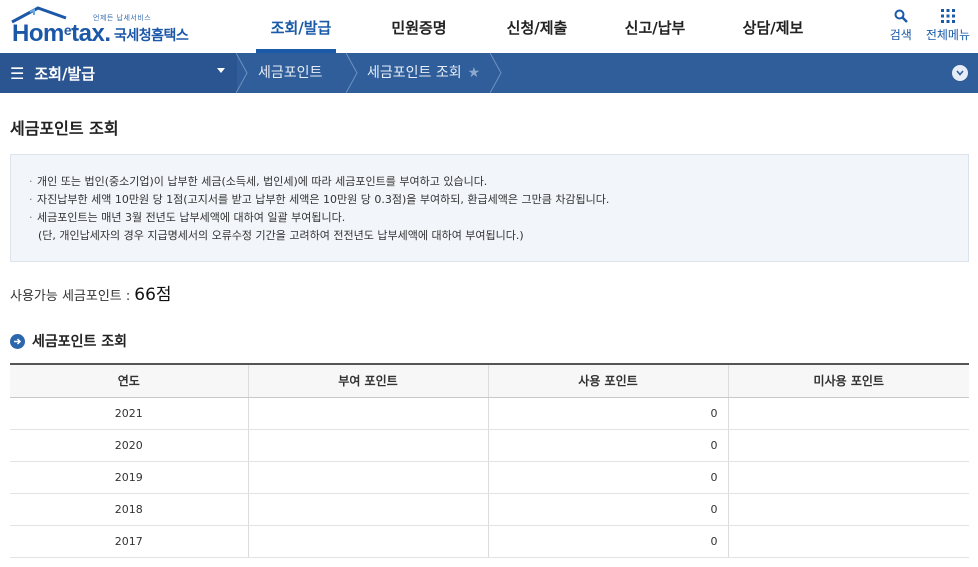  I want to click on all-menu-button: 전체메뉴, so click(948, 24).